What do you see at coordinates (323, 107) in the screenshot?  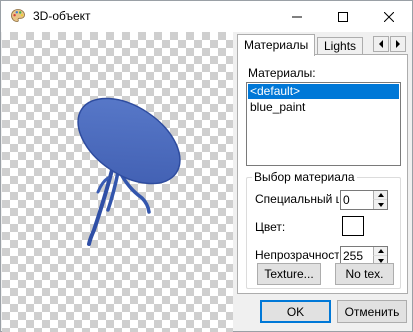 I see `list-item: blue_paint` at bounding box center [323, 107].